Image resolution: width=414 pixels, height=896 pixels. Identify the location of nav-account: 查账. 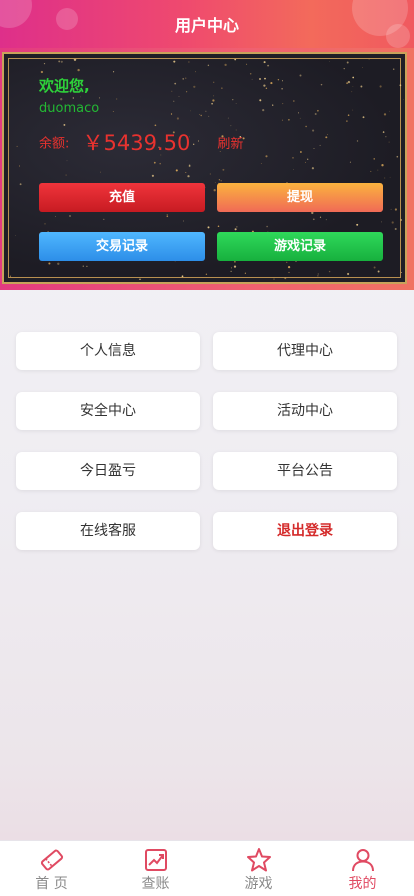
(155, 868).